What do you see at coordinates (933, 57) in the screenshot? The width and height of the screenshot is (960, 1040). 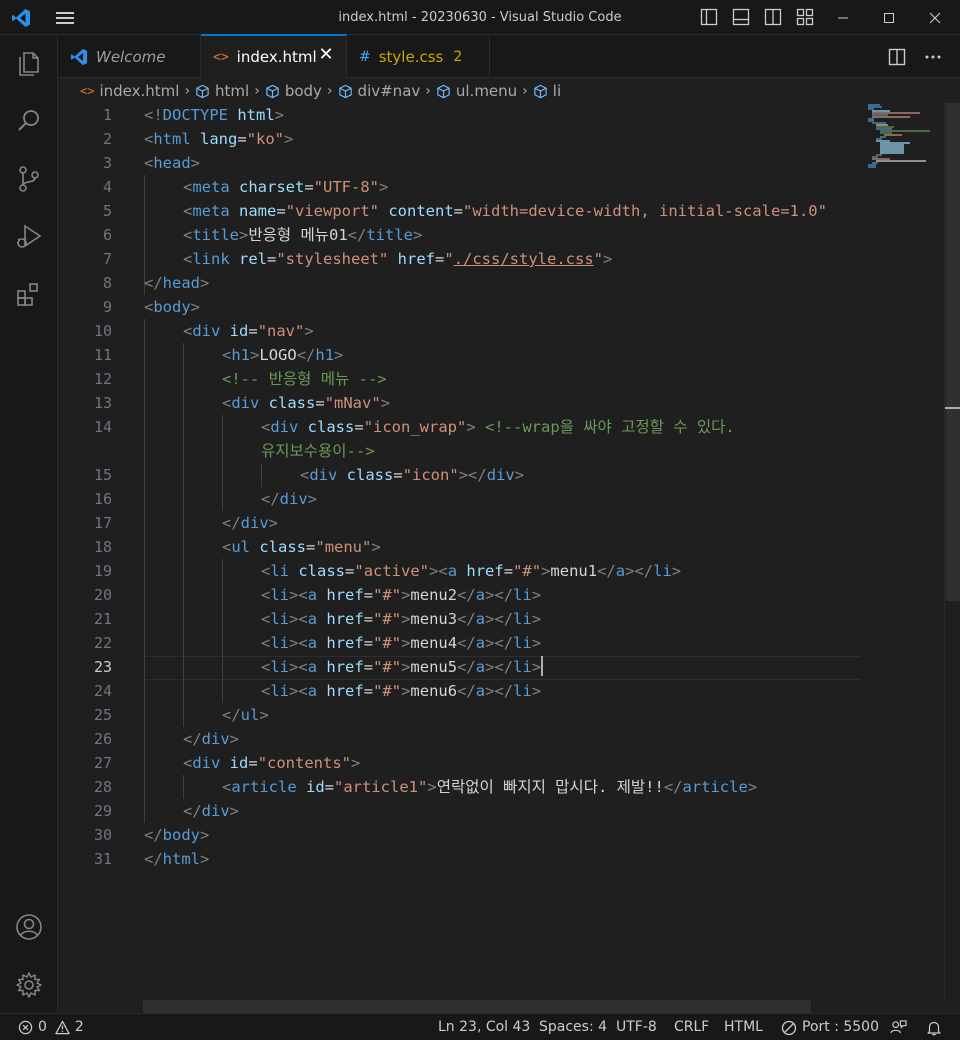 I see `more-actions-icon` at bounding box center [933, 57].